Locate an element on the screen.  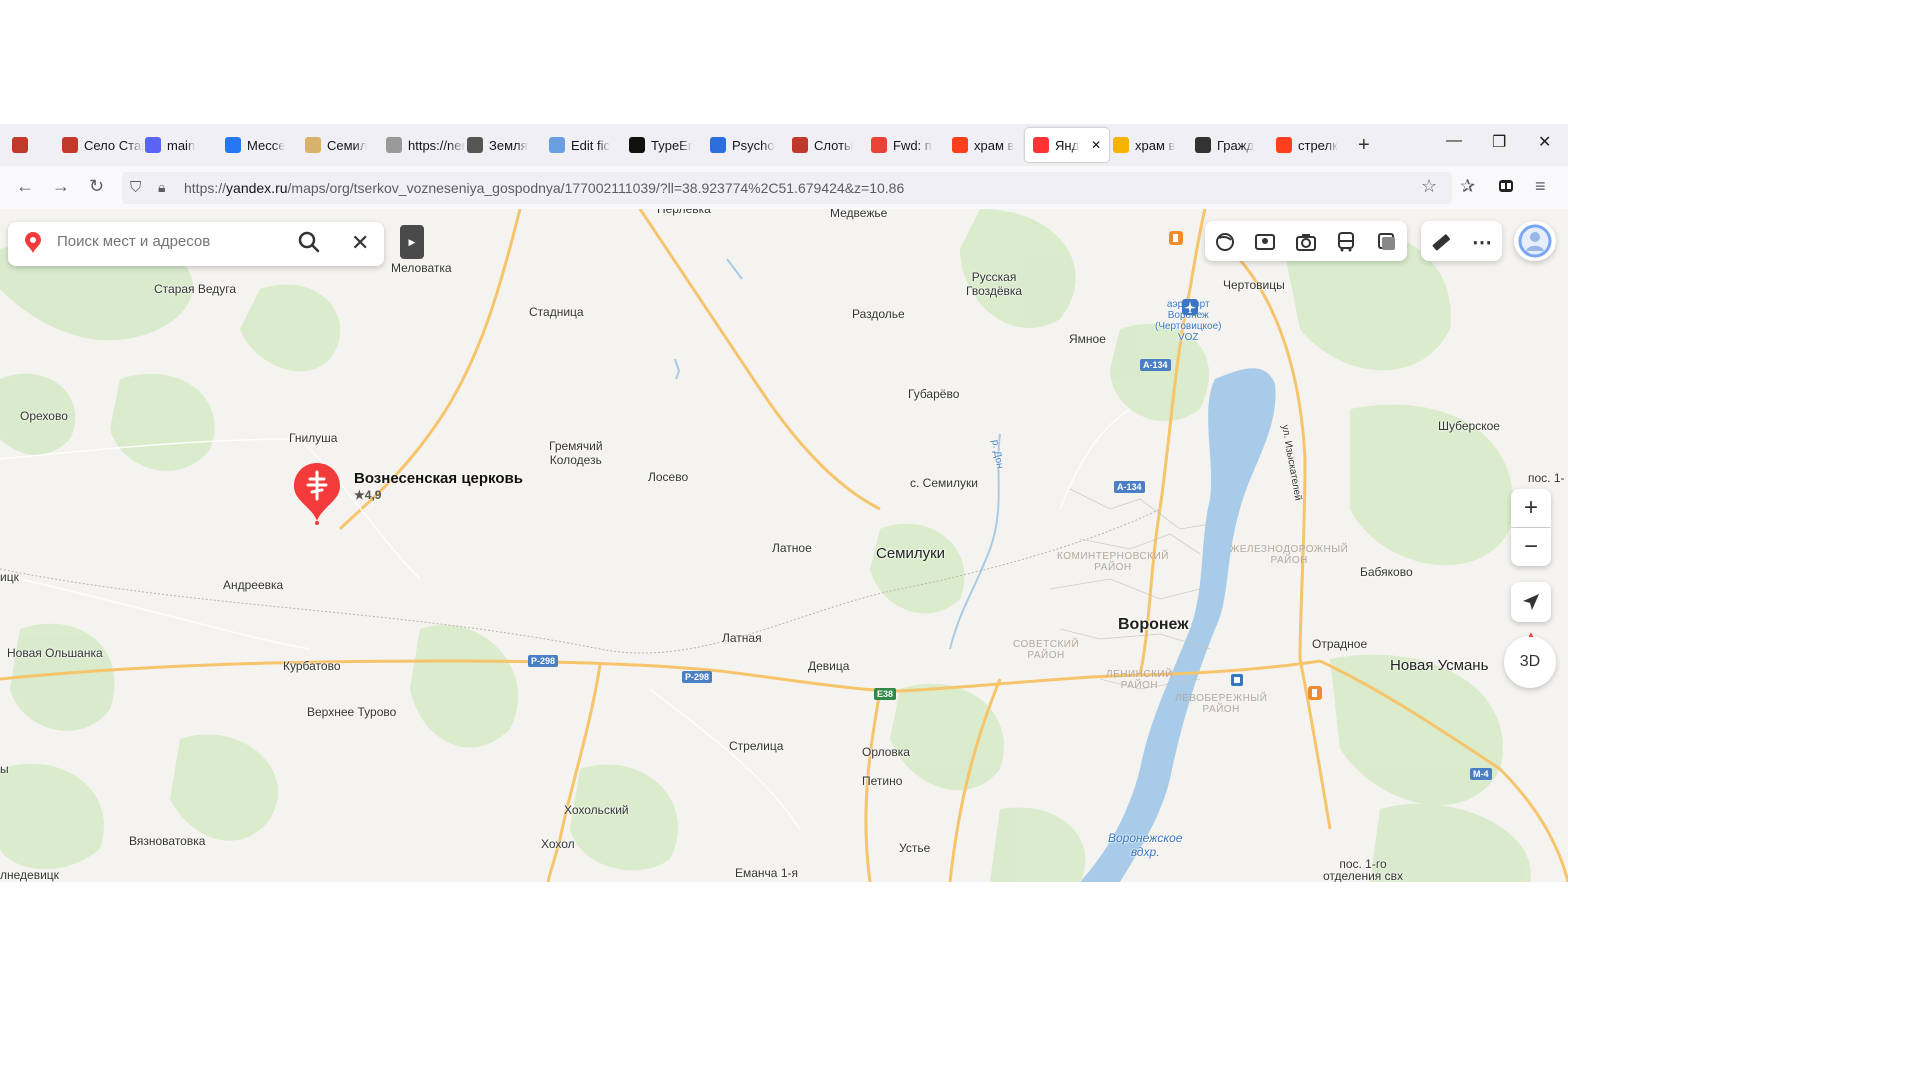
close-tab-icon: ✕ is located at coordinates (1096, 145).